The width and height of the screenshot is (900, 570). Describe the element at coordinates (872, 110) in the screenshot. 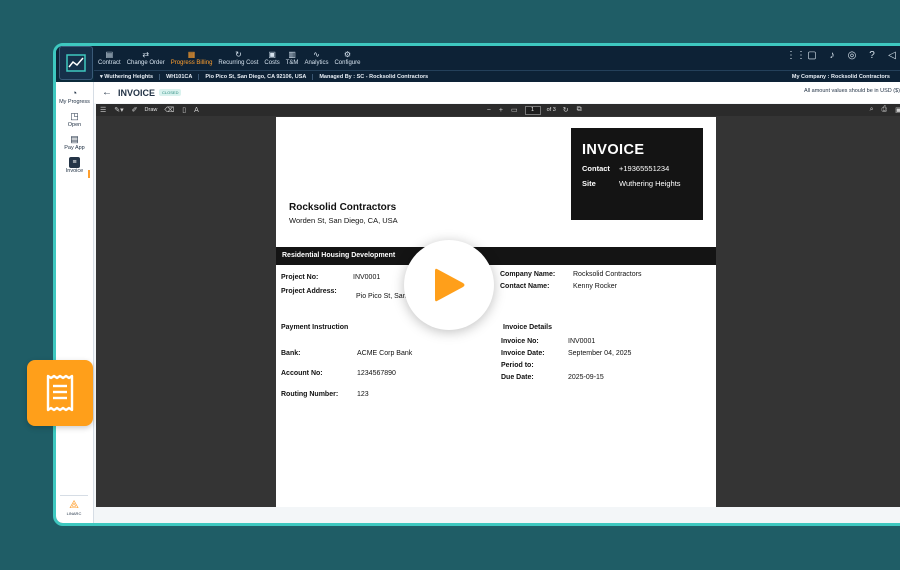

I see `search-icon: ⌕` at that location.